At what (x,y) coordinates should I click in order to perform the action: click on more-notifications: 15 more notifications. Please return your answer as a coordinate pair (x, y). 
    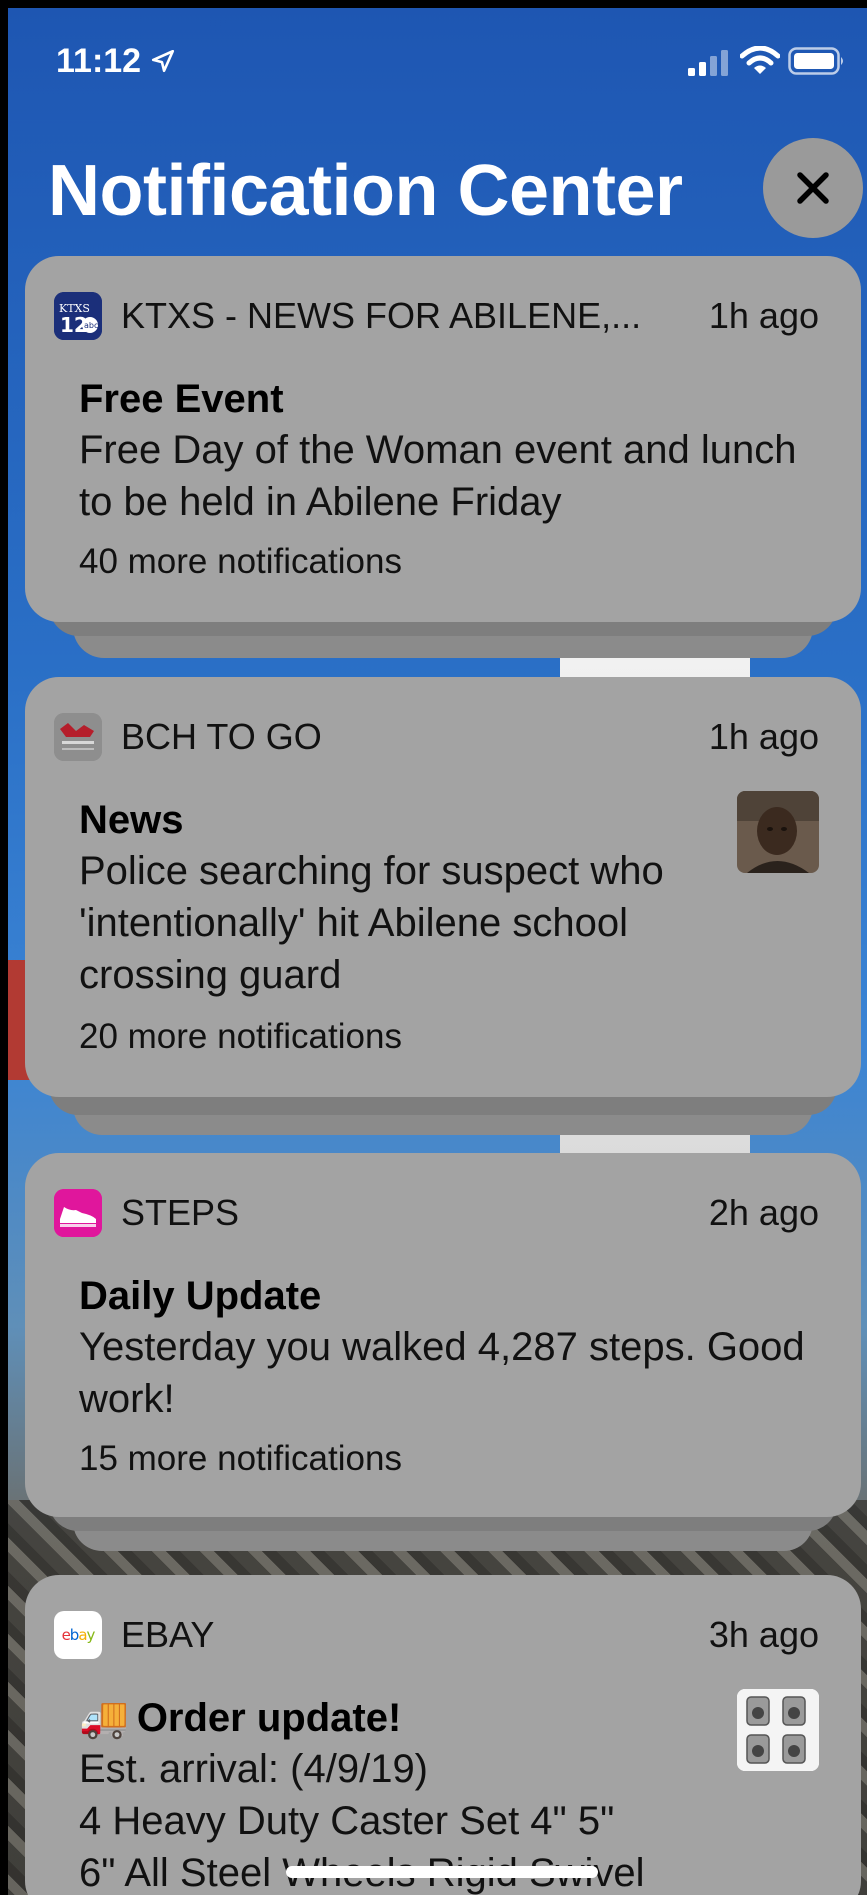
    Looking at the image, I should click on (240, 1459).